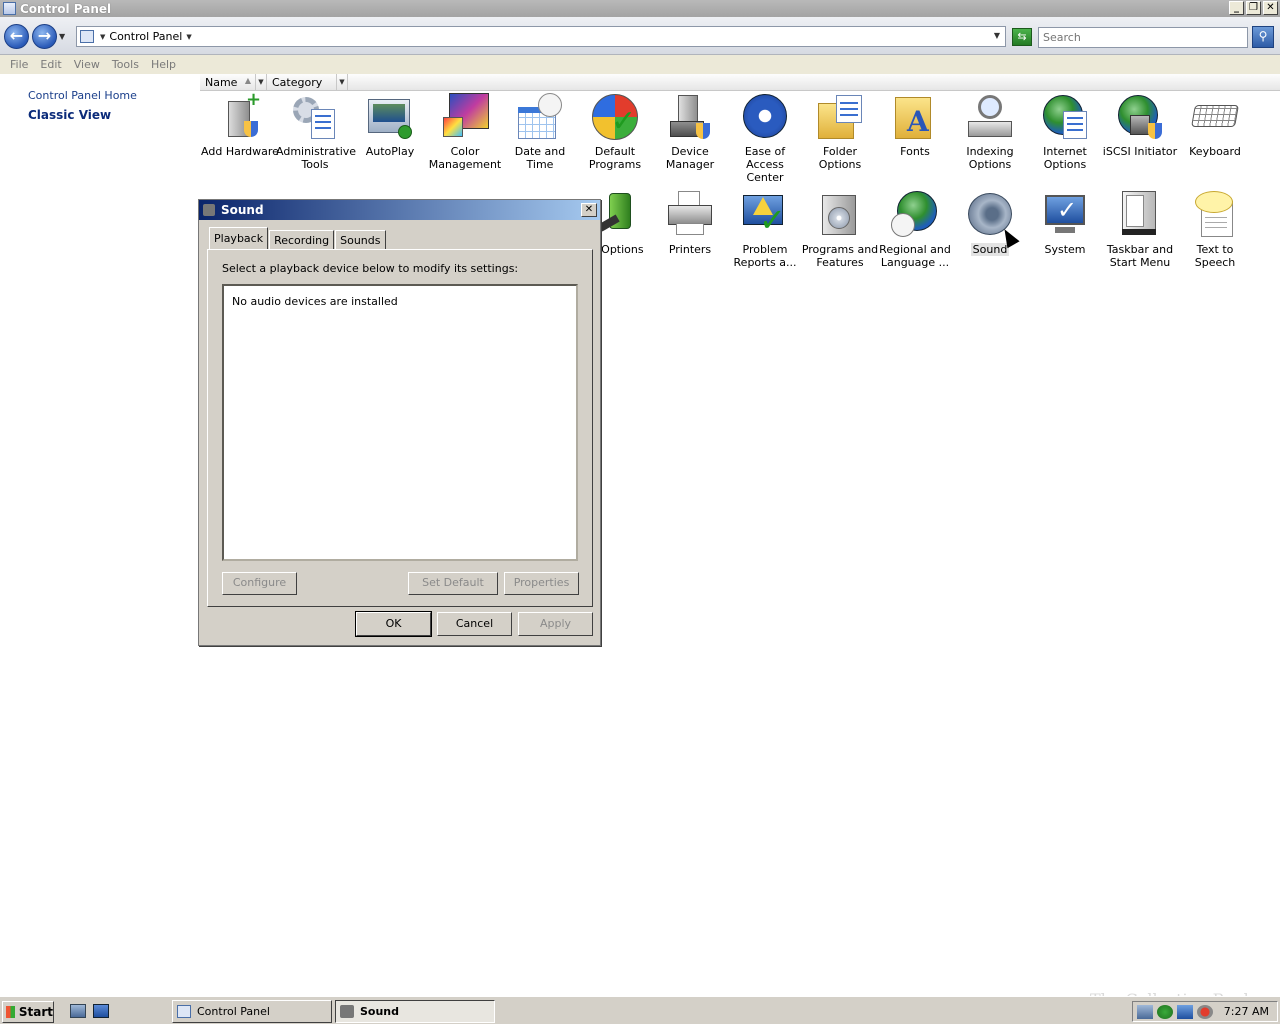  I want to click on item-date-and-time: Date and Time, so click(540, 132).